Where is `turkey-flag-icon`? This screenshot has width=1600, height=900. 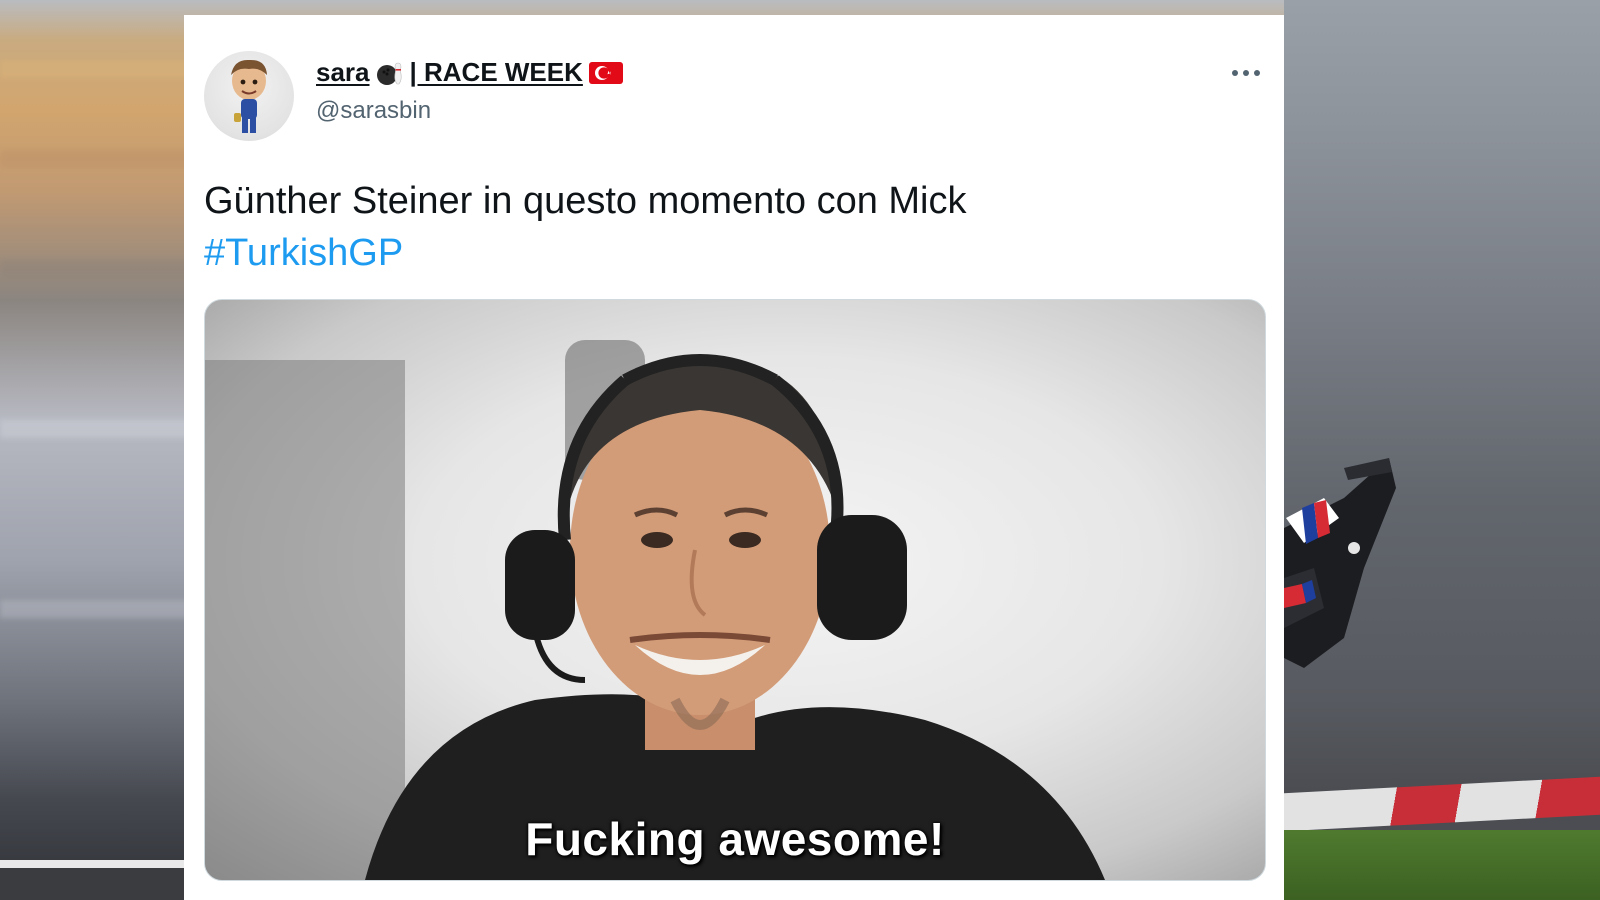 turkey-flag-icon is located at coordinates (605, 72).